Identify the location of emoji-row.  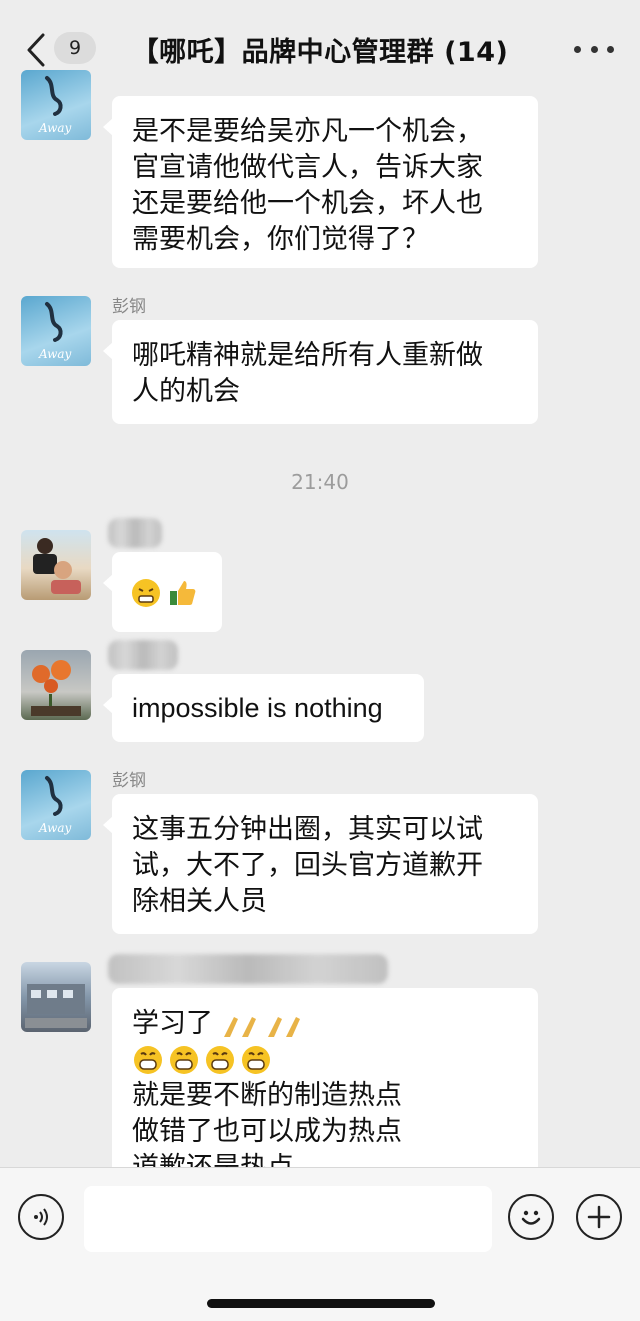
(164, 593).